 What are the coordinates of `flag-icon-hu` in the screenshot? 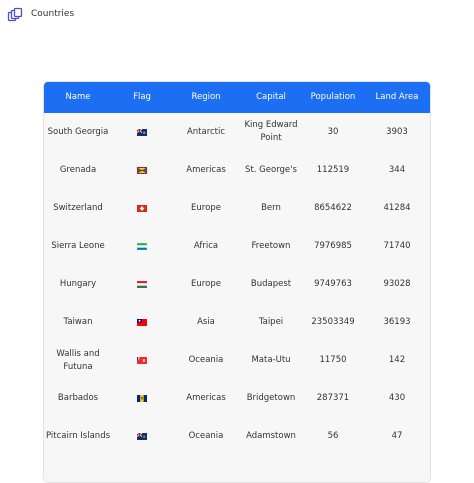 It's located at (142, 284).